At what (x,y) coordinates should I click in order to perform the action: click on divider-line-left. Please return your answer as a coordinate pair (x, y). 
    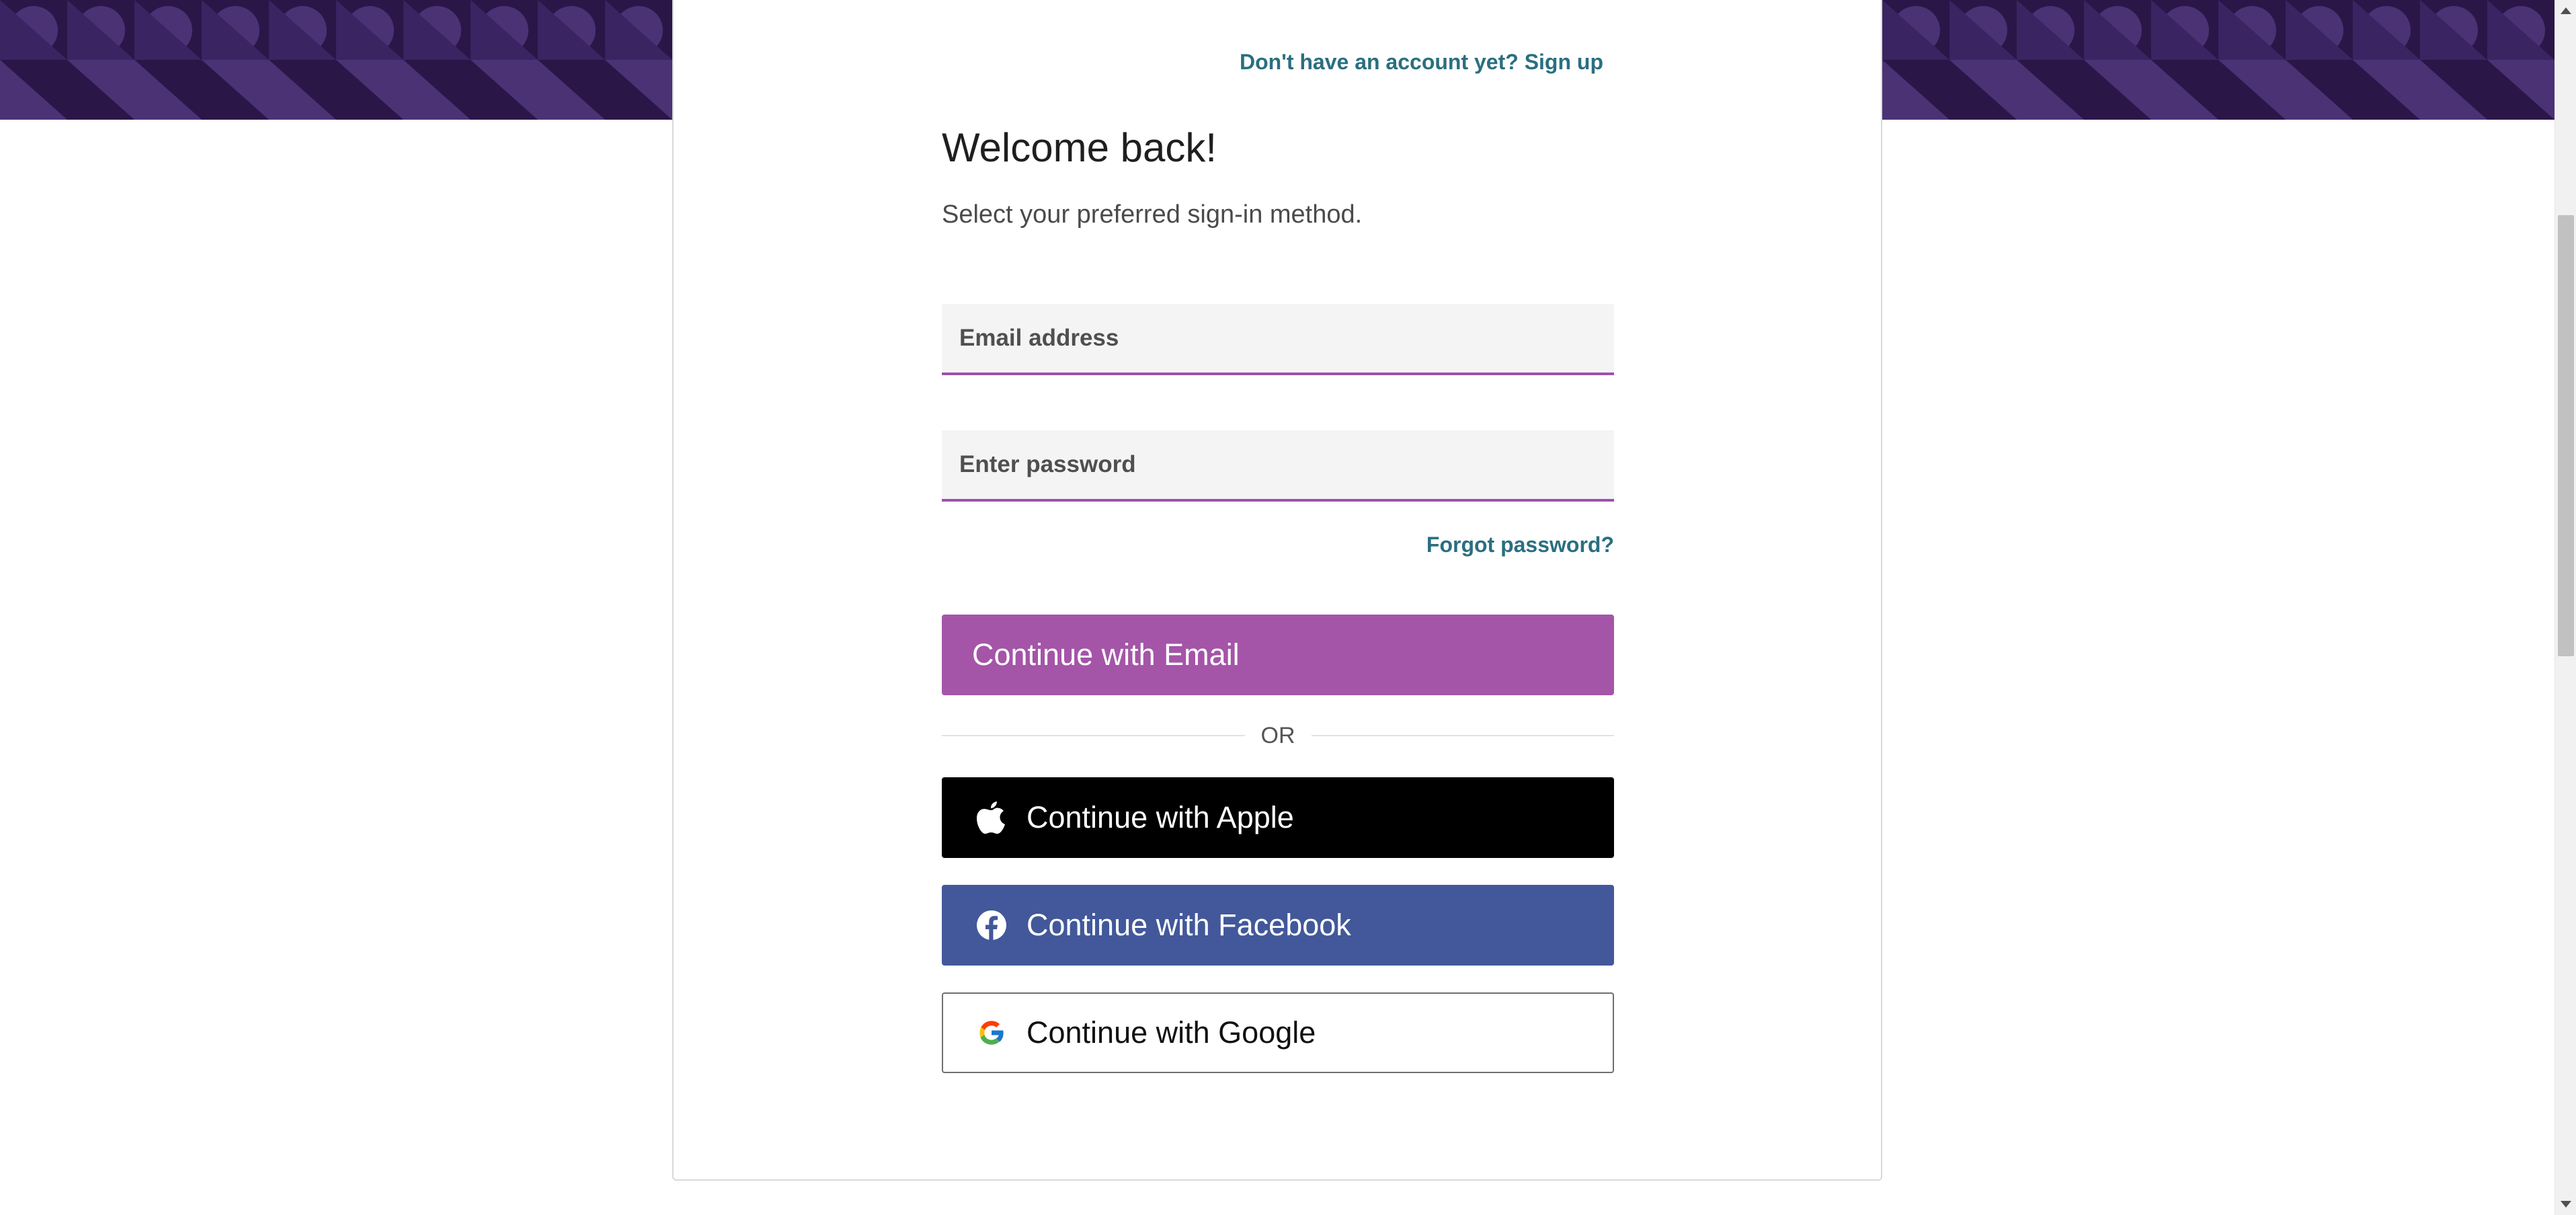
    Looking at the image, I should click on (1093, 735).